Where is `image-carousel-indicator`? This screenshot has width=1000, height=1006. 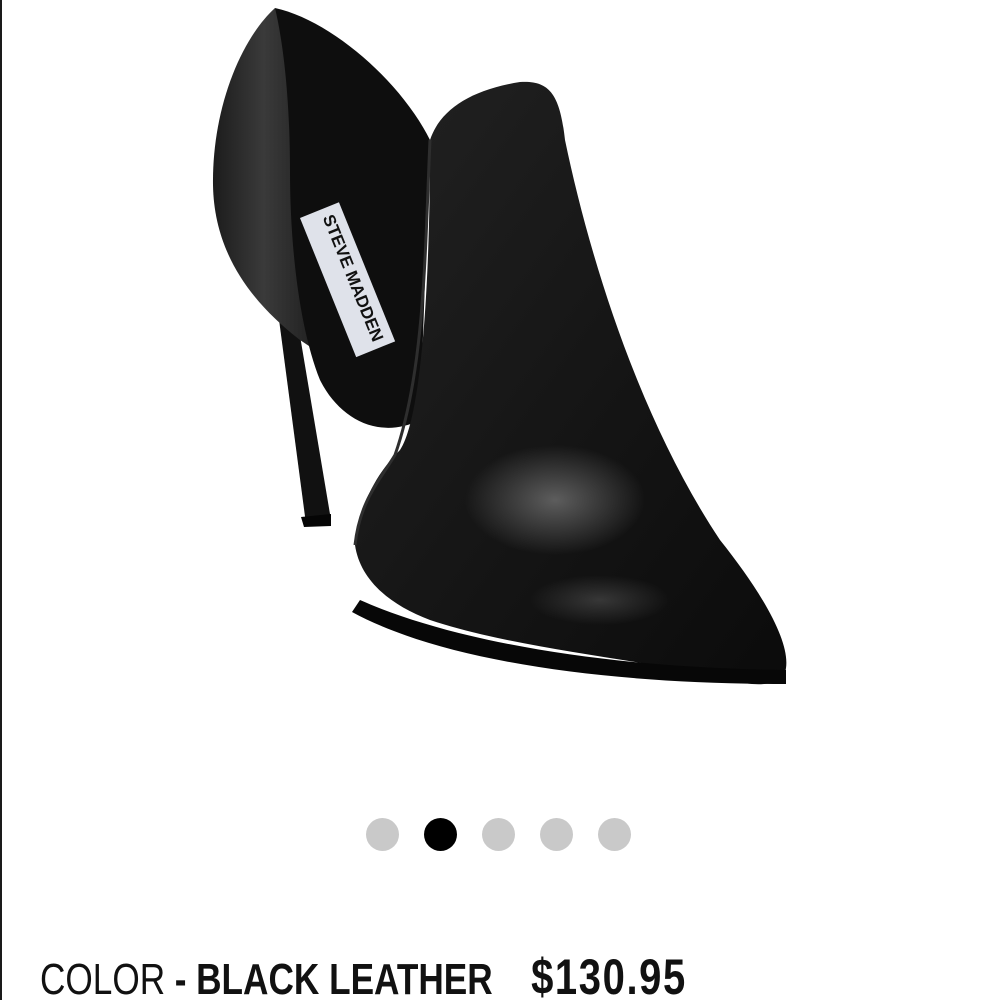 image-carousel-indicator is located at coordinates (498, 834).